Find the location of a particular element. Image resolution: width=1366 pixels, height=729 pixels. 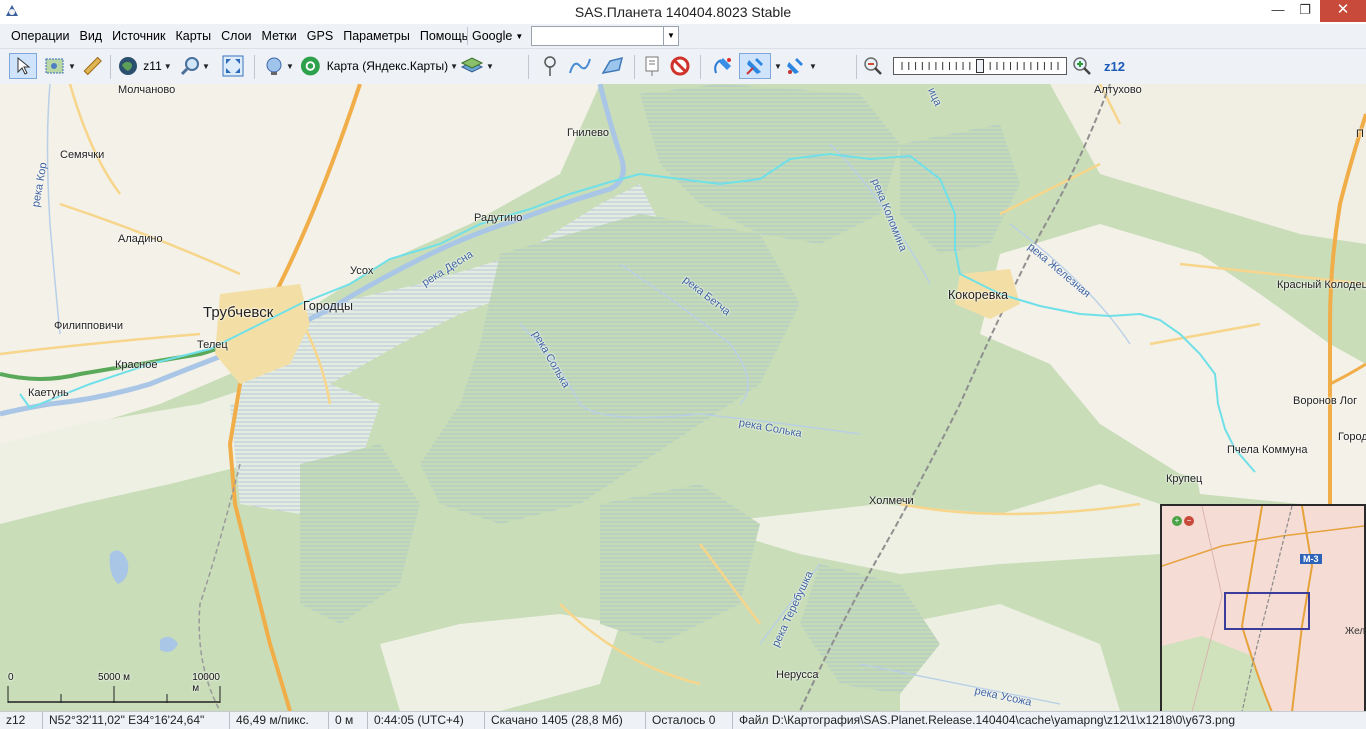

select-area-icon is located at coordinates (54, 66).